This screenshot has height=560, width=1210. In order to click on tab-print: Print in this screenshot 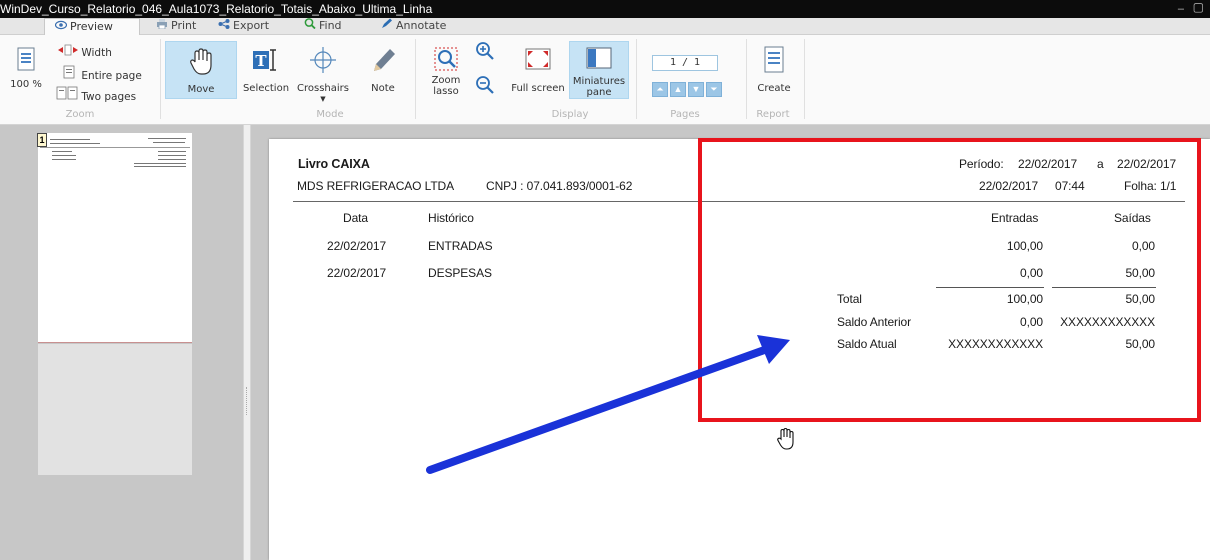, I will do `click(176, 26)`.